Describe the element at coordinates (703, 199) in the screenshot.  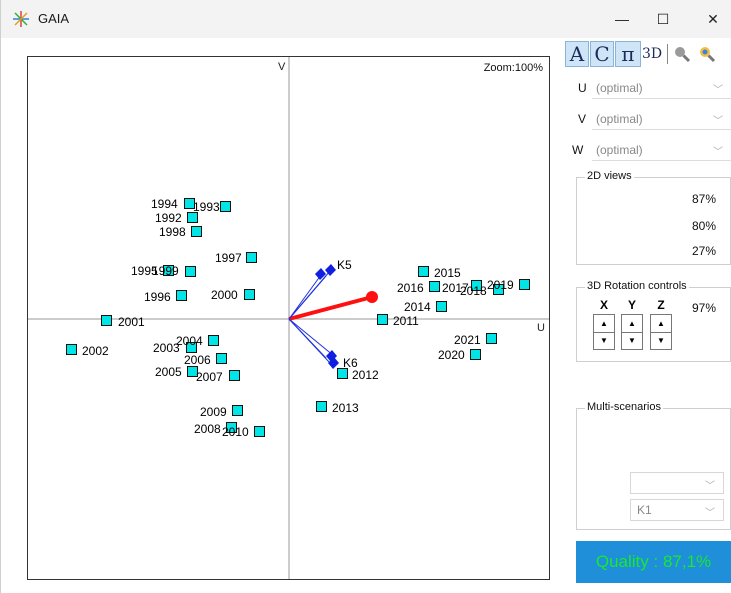
I see `view-2d-value: 87%` at that location.